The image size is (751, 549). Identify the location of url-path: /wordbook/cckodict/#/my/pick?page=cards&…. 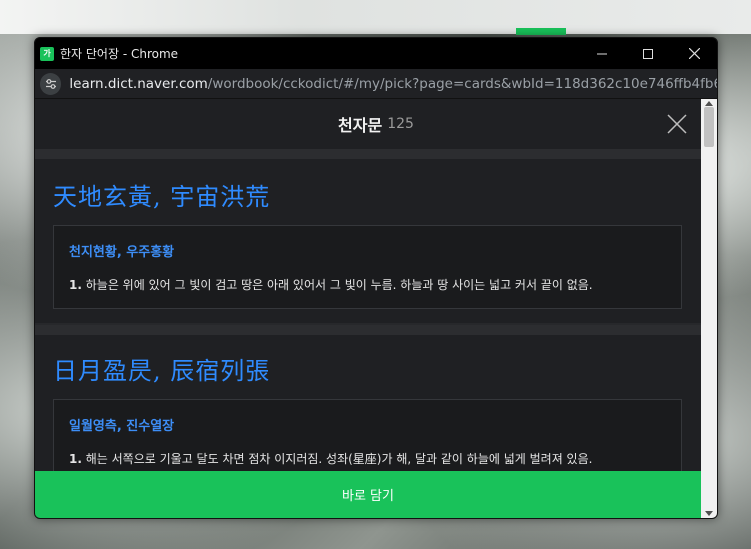
(462, 83).